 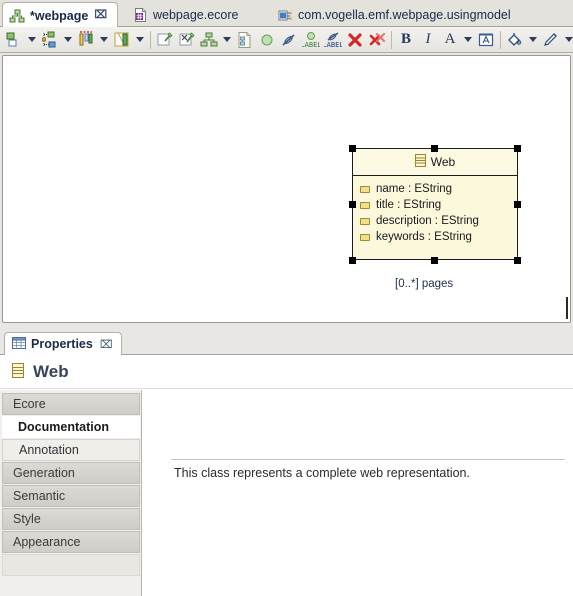 I want to click on selection-handle-top-left, so click(x=352, y=148).